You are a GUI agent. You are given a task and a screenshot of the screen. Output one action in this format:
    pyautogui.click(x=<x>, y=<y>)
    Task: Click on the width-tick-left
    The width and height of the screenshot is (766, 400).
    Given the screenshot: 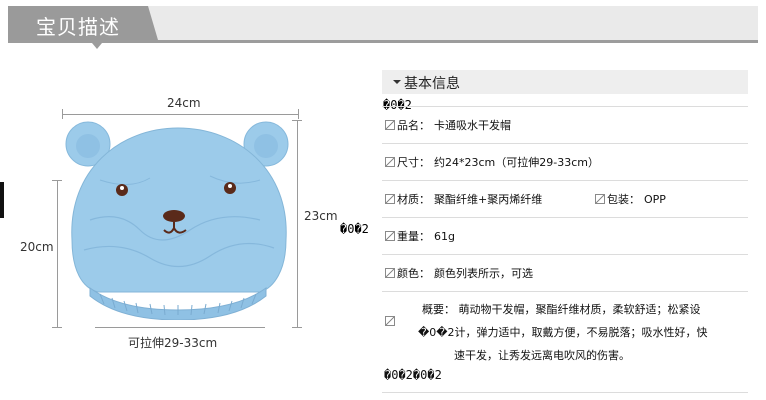 What is the action you would take?
    pyautogui.click(x=62, y=114)
    